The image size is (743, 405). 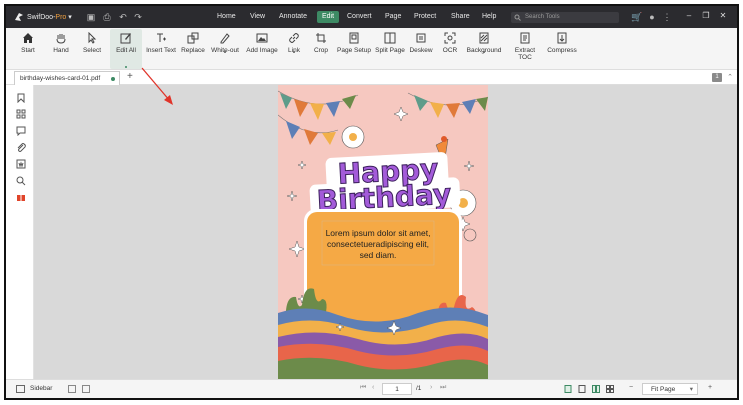 I want to click on tool-label: Insert Text, so click(x=161, y=50).